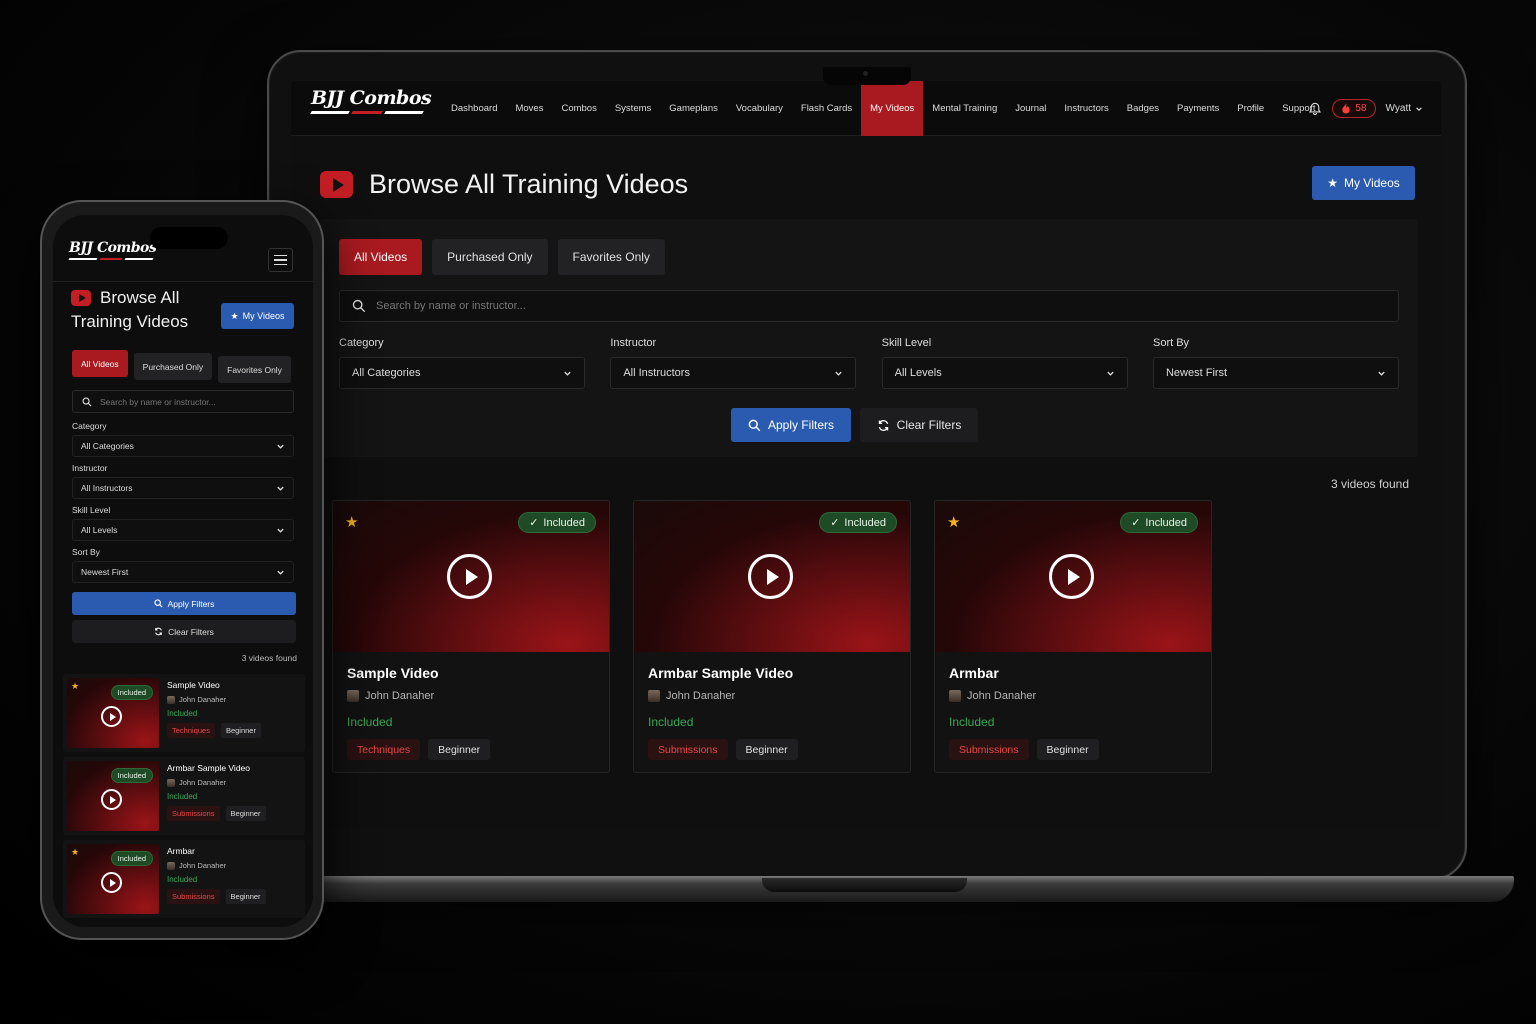 The height and width of the screenshot is (1024, 1536). I want to click on user-menu: Wyatt, so click(1404, 108).